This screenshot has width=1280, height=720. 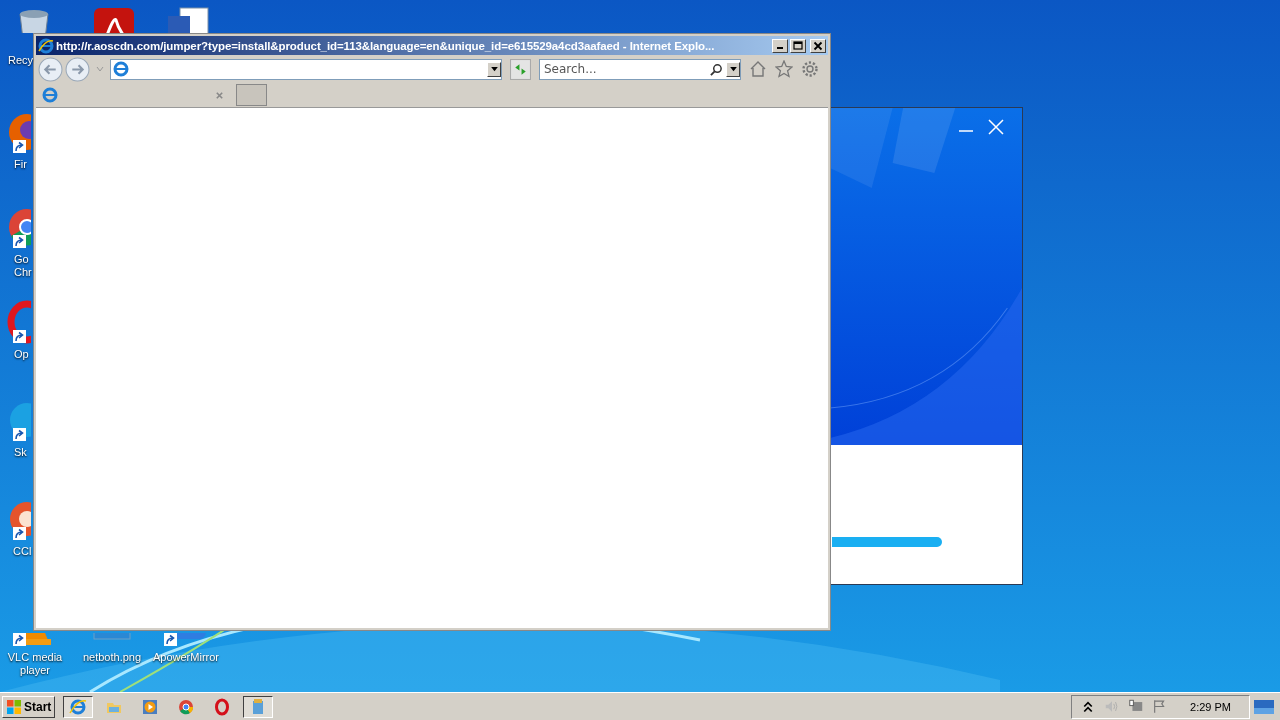 What do you see at coordinates (14, 706) in the screenshot?
I see `start-logo-icon` at bounding box center [14, 706].